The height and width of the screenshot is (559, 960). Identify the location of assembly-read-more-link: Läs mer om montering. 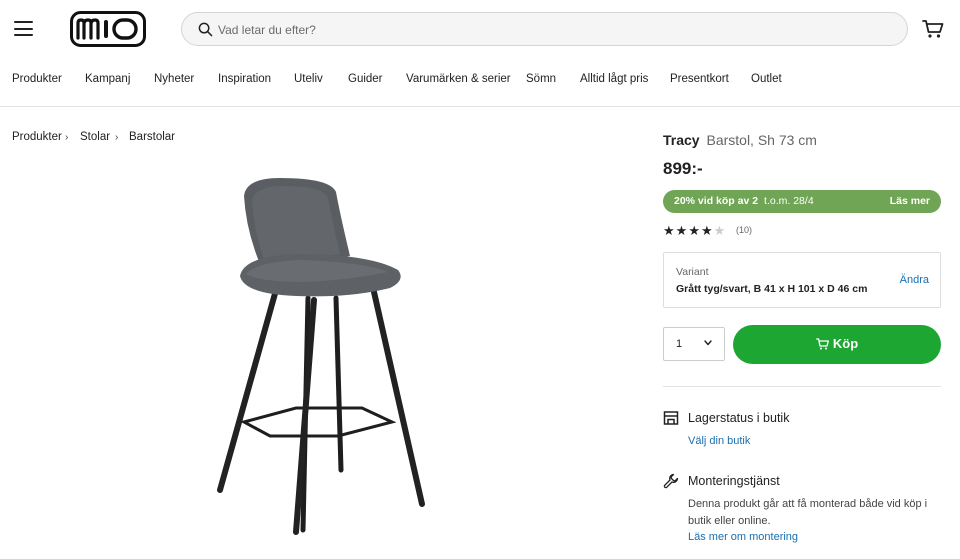
(743, 537).